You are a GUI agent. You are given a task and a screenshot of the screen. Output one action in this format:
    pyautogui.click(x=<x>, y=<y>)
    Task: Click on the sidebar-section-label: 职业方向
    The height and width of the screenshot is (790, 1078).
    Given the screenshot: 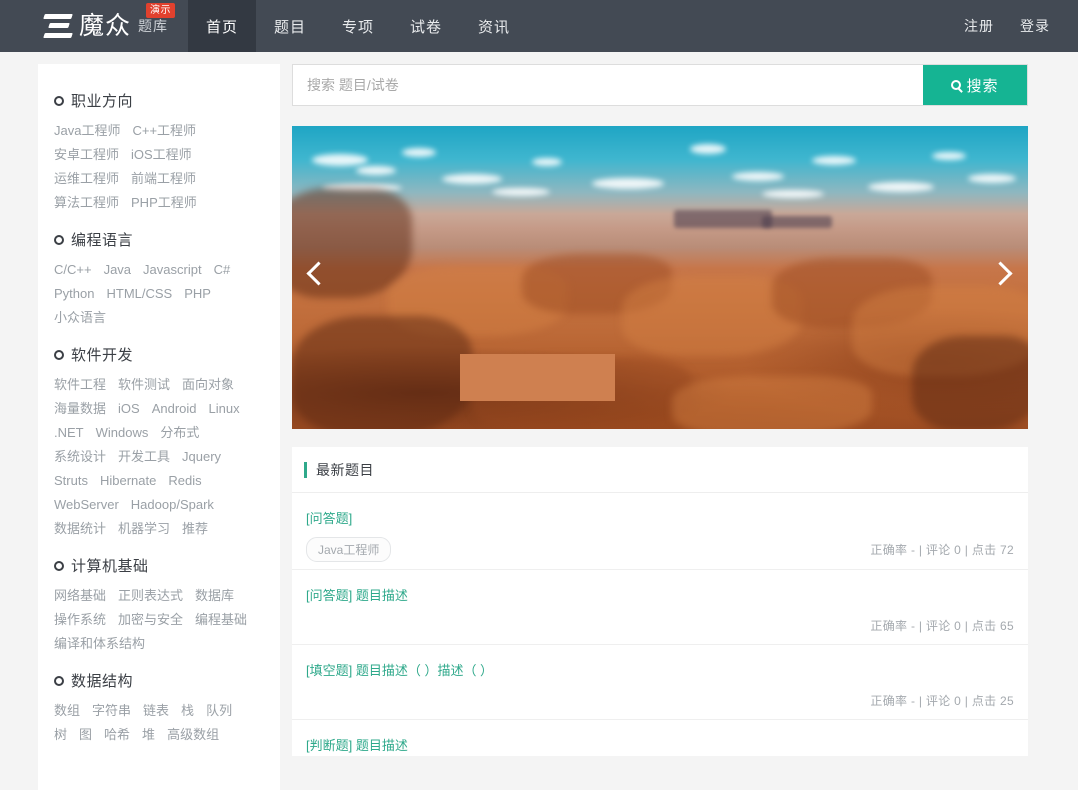 What is the action you would take?
    pyautogui.click(x=102, y=101)
    